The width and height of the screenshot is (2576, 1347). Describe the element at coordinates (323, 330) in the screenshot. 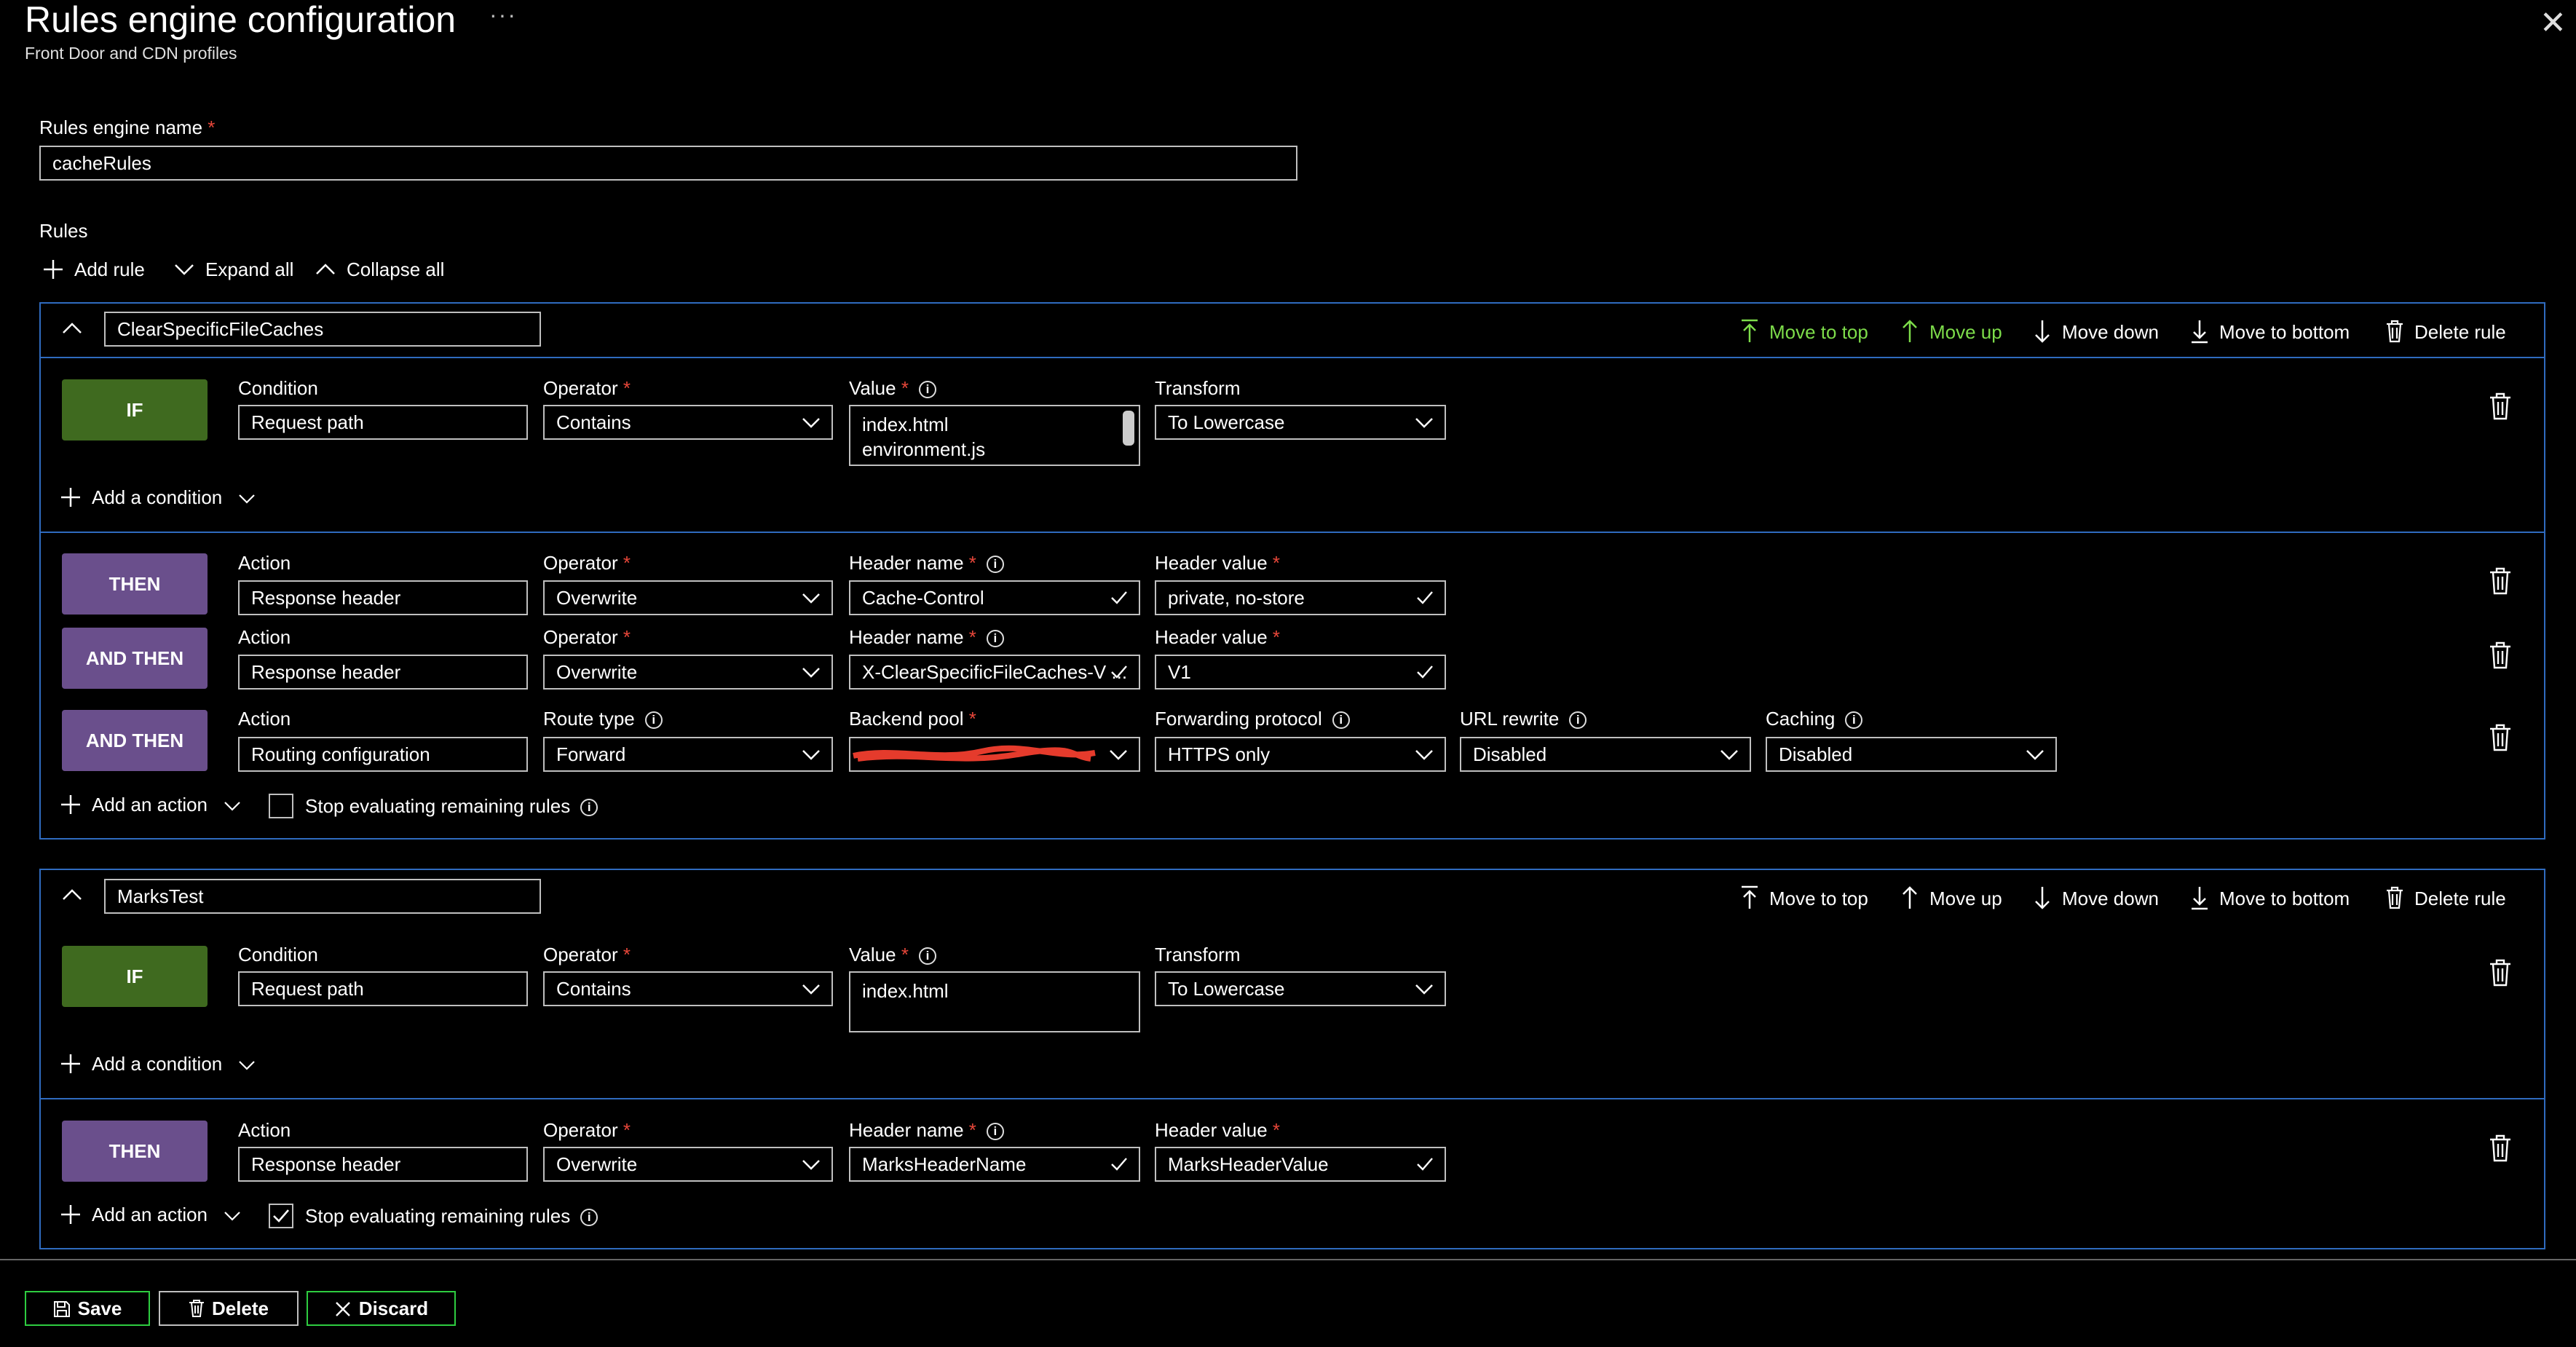

I see `rule-name-input: ClearSpecificFileCaches` at that location.